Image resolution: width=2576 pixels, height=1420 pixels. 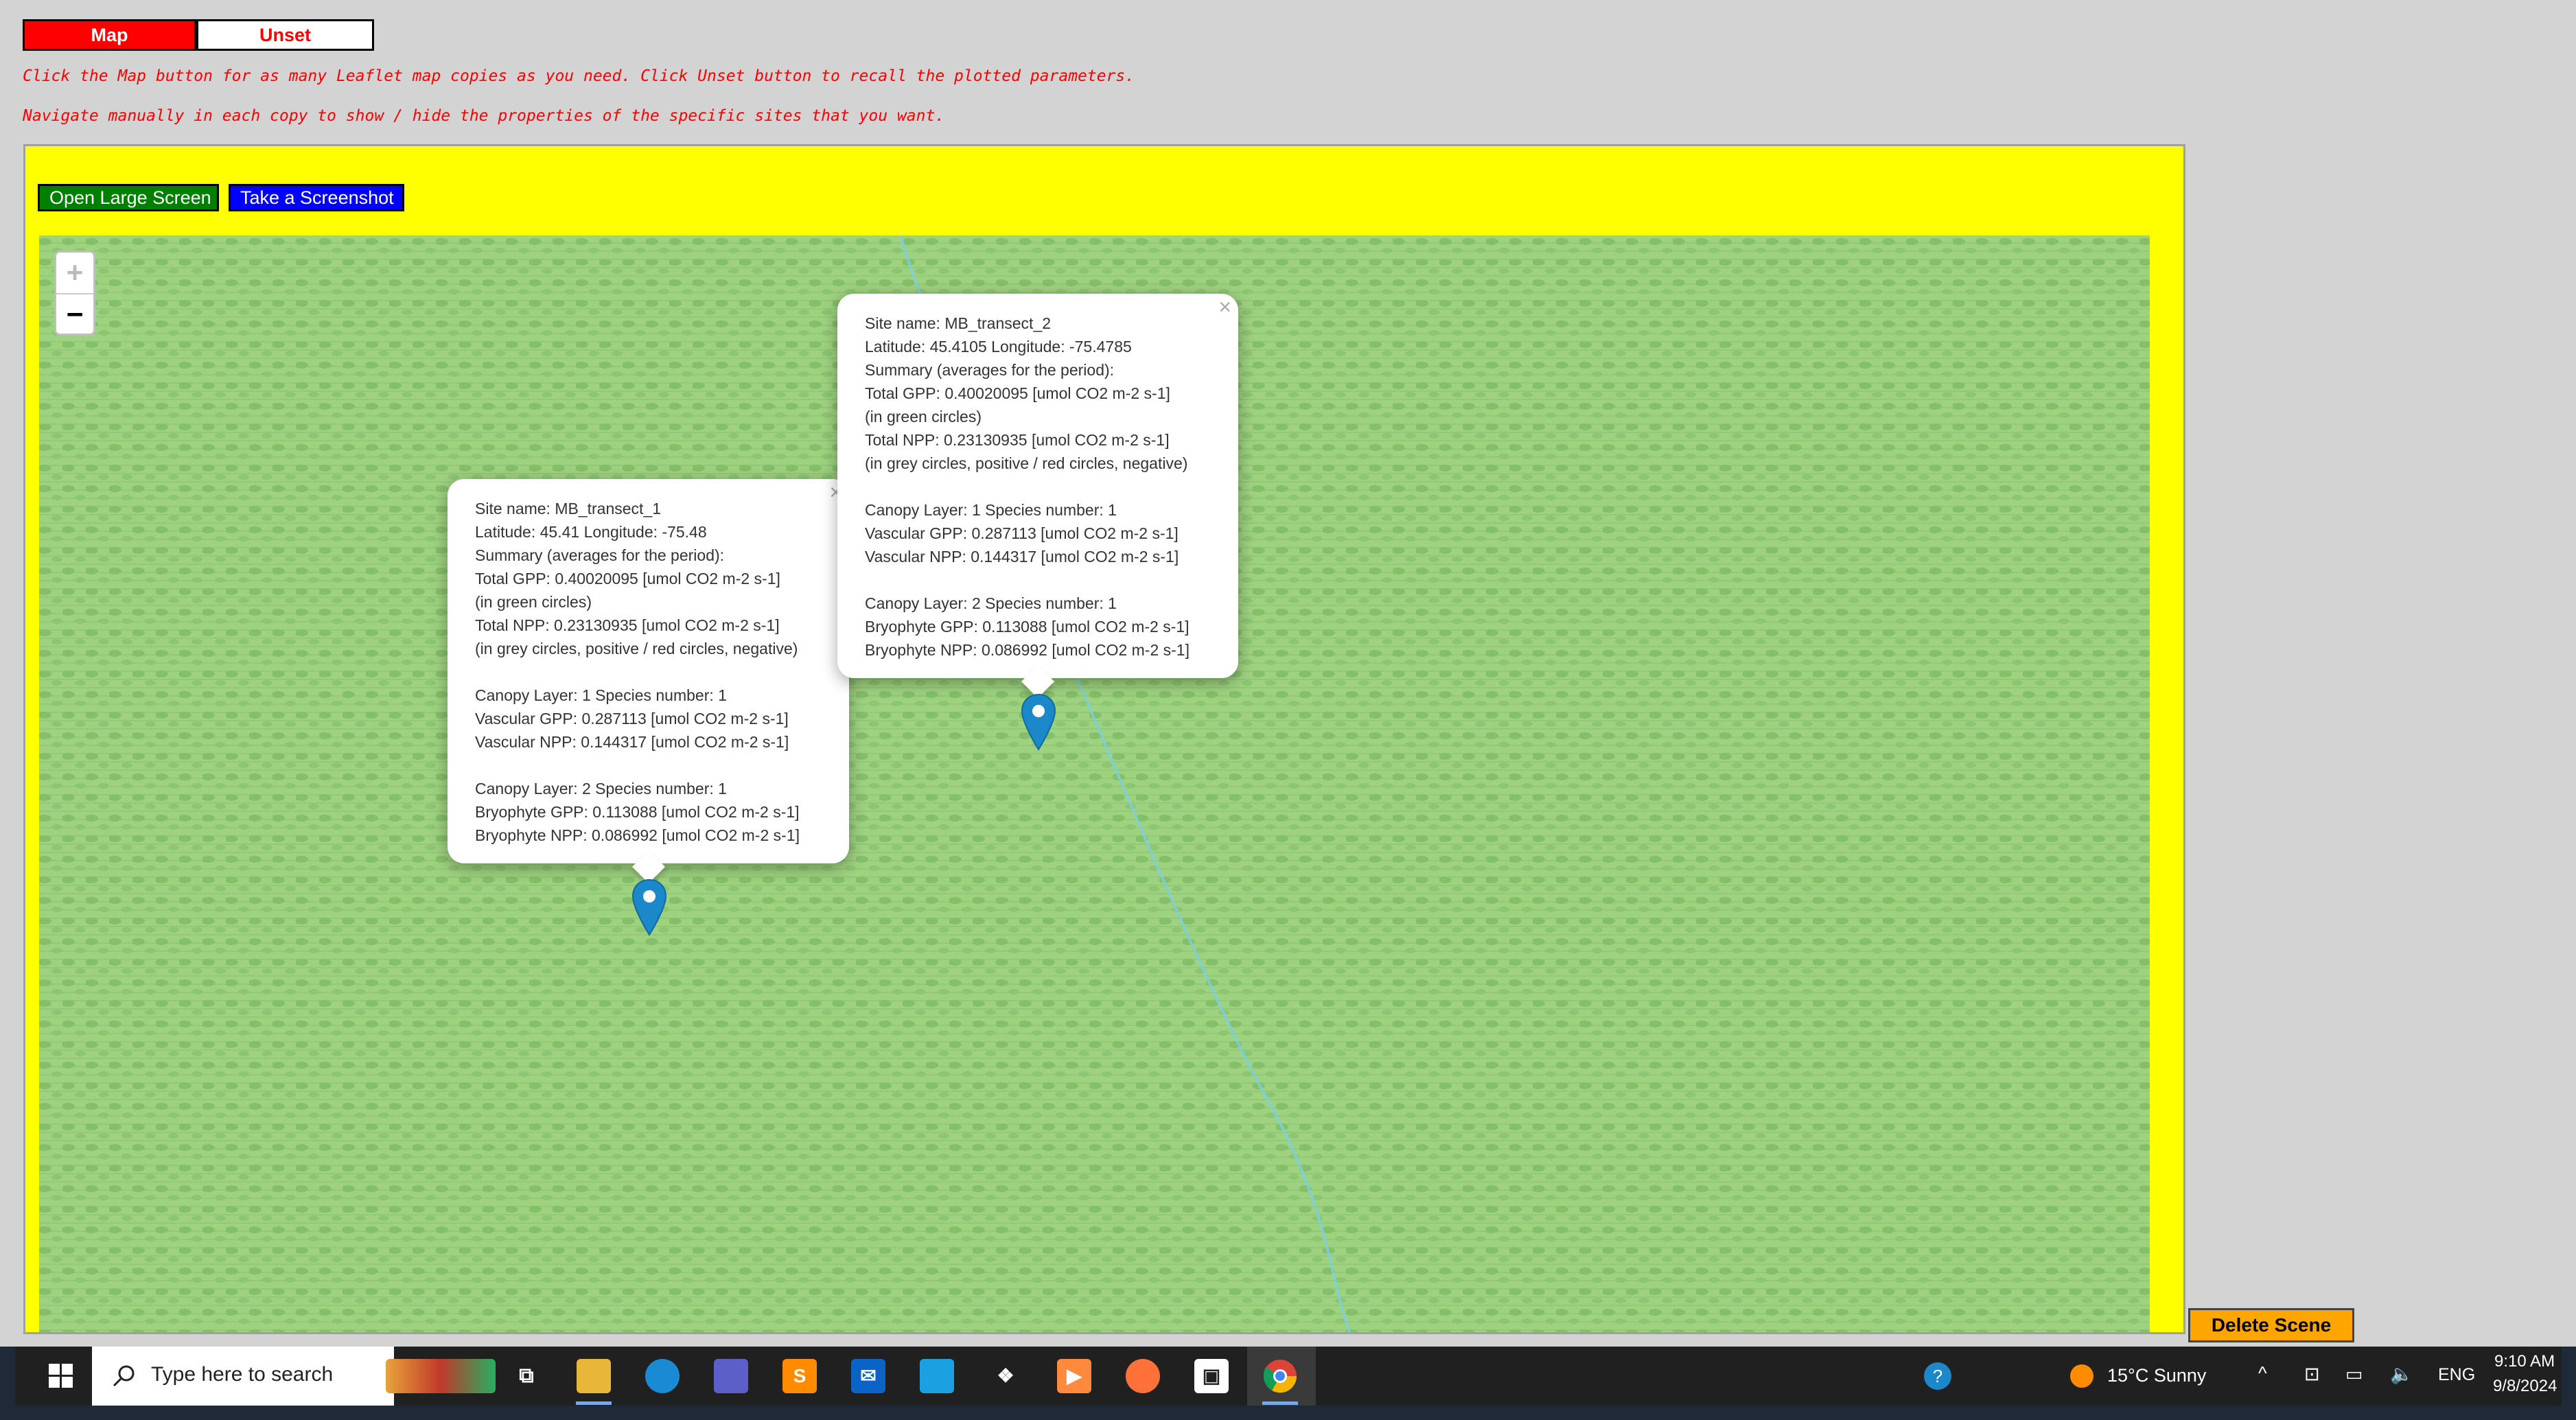 I want to click on map-button: Map, so click(x=109, y=35).